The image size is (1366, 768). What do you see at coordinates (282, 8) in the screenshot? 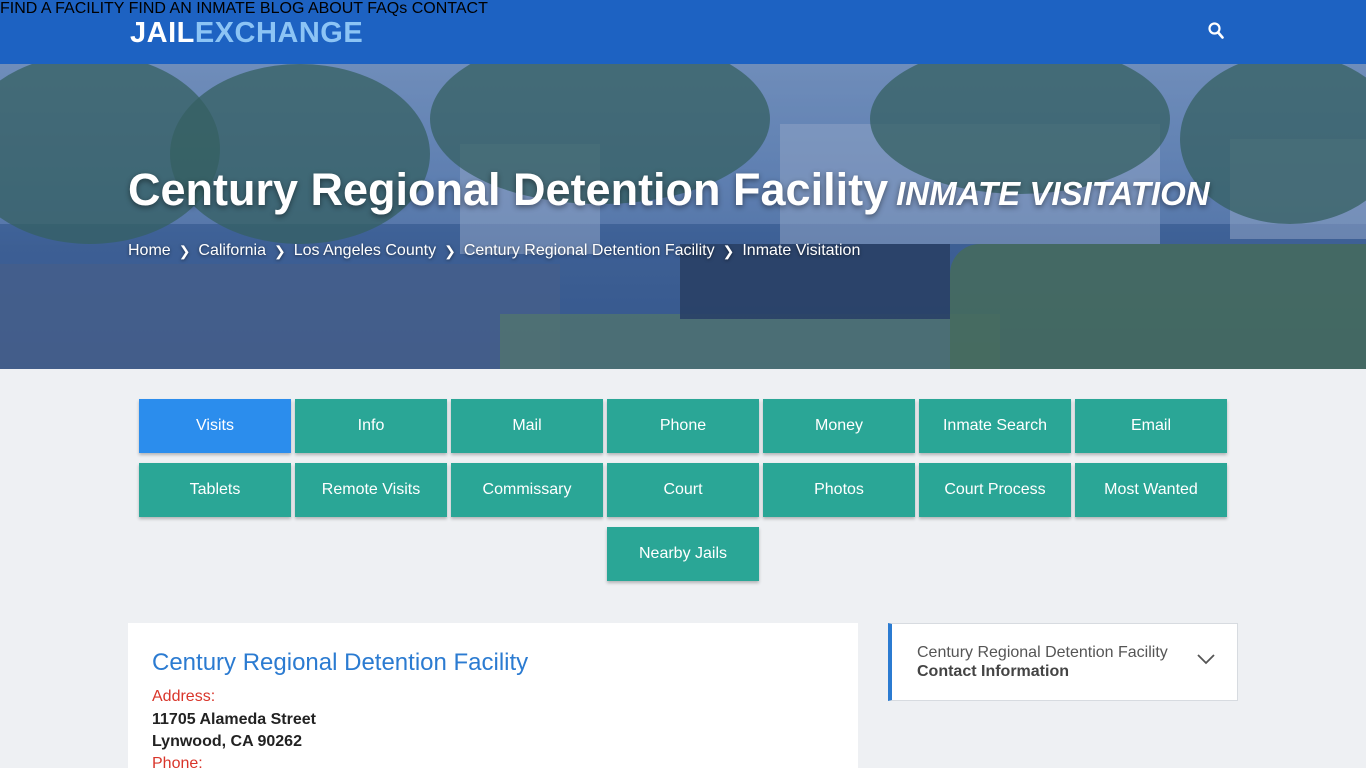
I see `nav-blog: BLOG` at bounding box center [282, 8].